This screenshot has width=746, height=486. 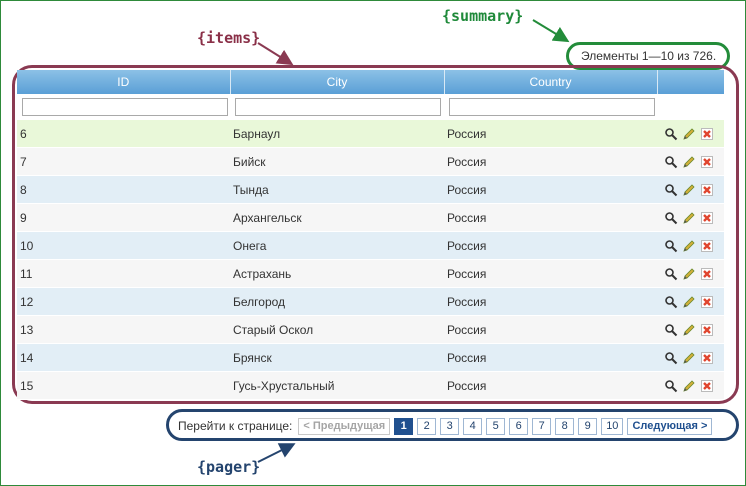 What do you see at coordinates (124, 82) in the screenshot?
I see `column-header-id: ID` at bounding box center [124, 82].